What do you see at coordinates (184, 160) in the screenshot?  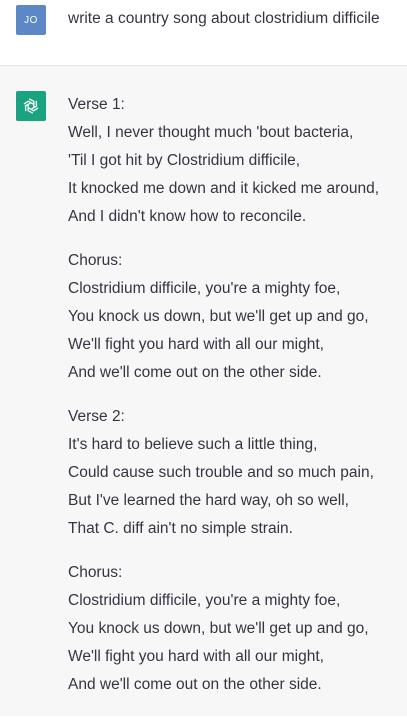 I see `lyric-line: 'Til I got hit by Clostridium difficile,` at bounding box center [184, 160].